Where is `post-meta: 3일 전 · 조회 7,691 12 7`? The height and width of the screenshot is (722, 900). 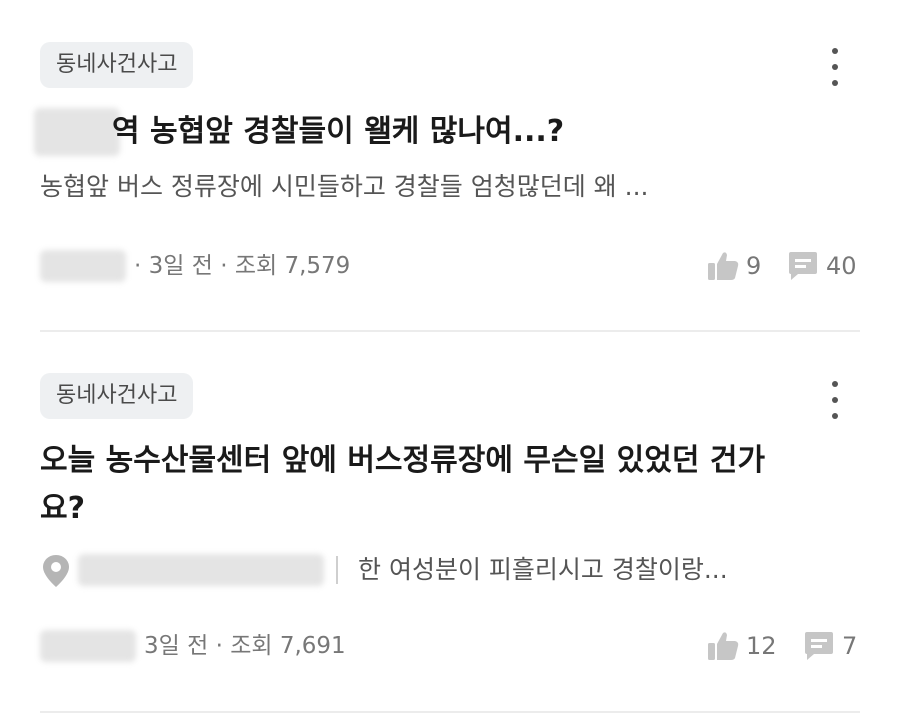
post-meta: 3일 전 · 조회 7,691 12 7 is located at coordinates (450, 646).